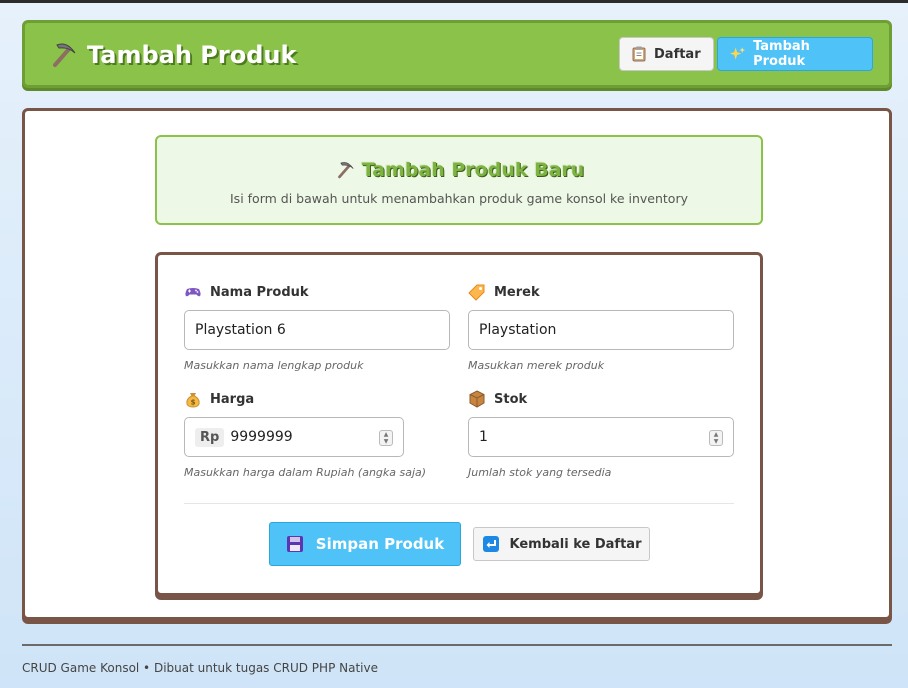 This screenshot has height=688, width=908. I want to click on return-arrow-icon, so click(490, 544).